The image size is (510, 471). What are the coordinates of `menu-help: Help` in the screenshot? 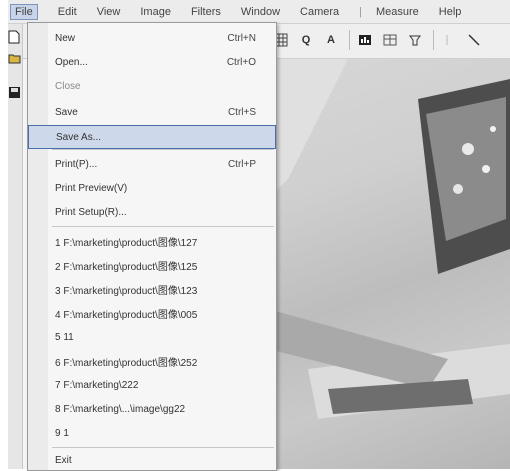 It's located at (450, 12).